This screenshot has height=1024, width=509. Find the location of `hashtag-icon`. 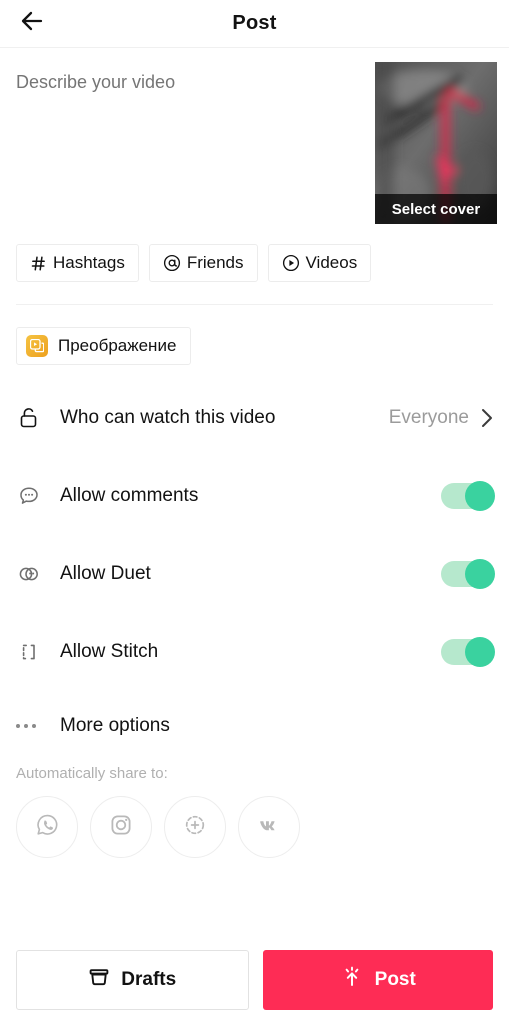

hashtag-icon is located at coordinates (38, 263).